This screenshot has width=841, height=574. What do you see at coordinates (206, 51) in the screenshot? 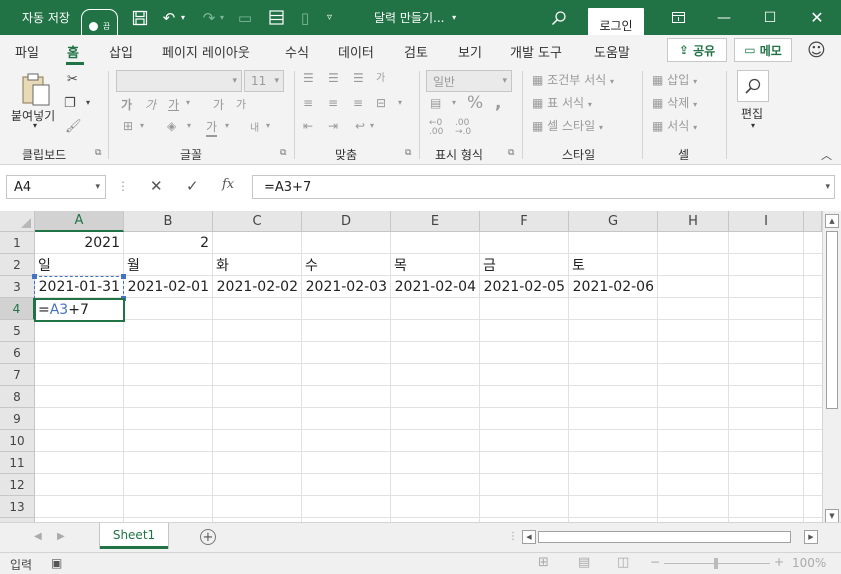
I see `tab-page-layout: 페이지 레이아웃` at bounding box center [206, 51].